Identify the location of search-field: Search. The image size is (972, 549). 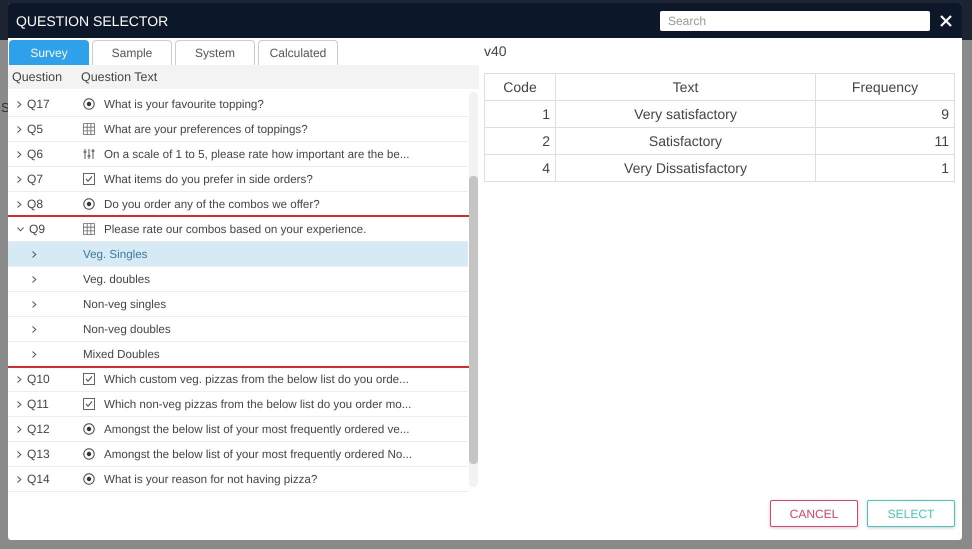
(795, 20).